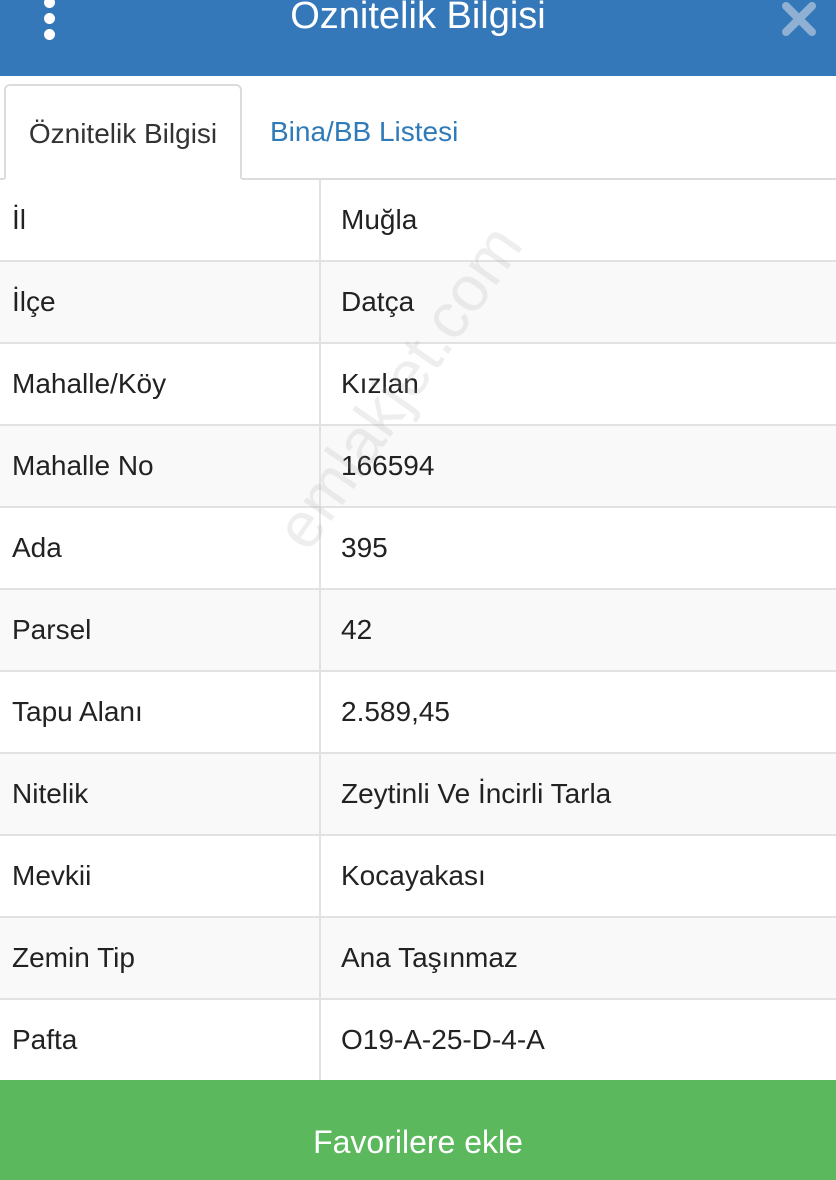  I want to click on row-value: 42, so click(357, 629).